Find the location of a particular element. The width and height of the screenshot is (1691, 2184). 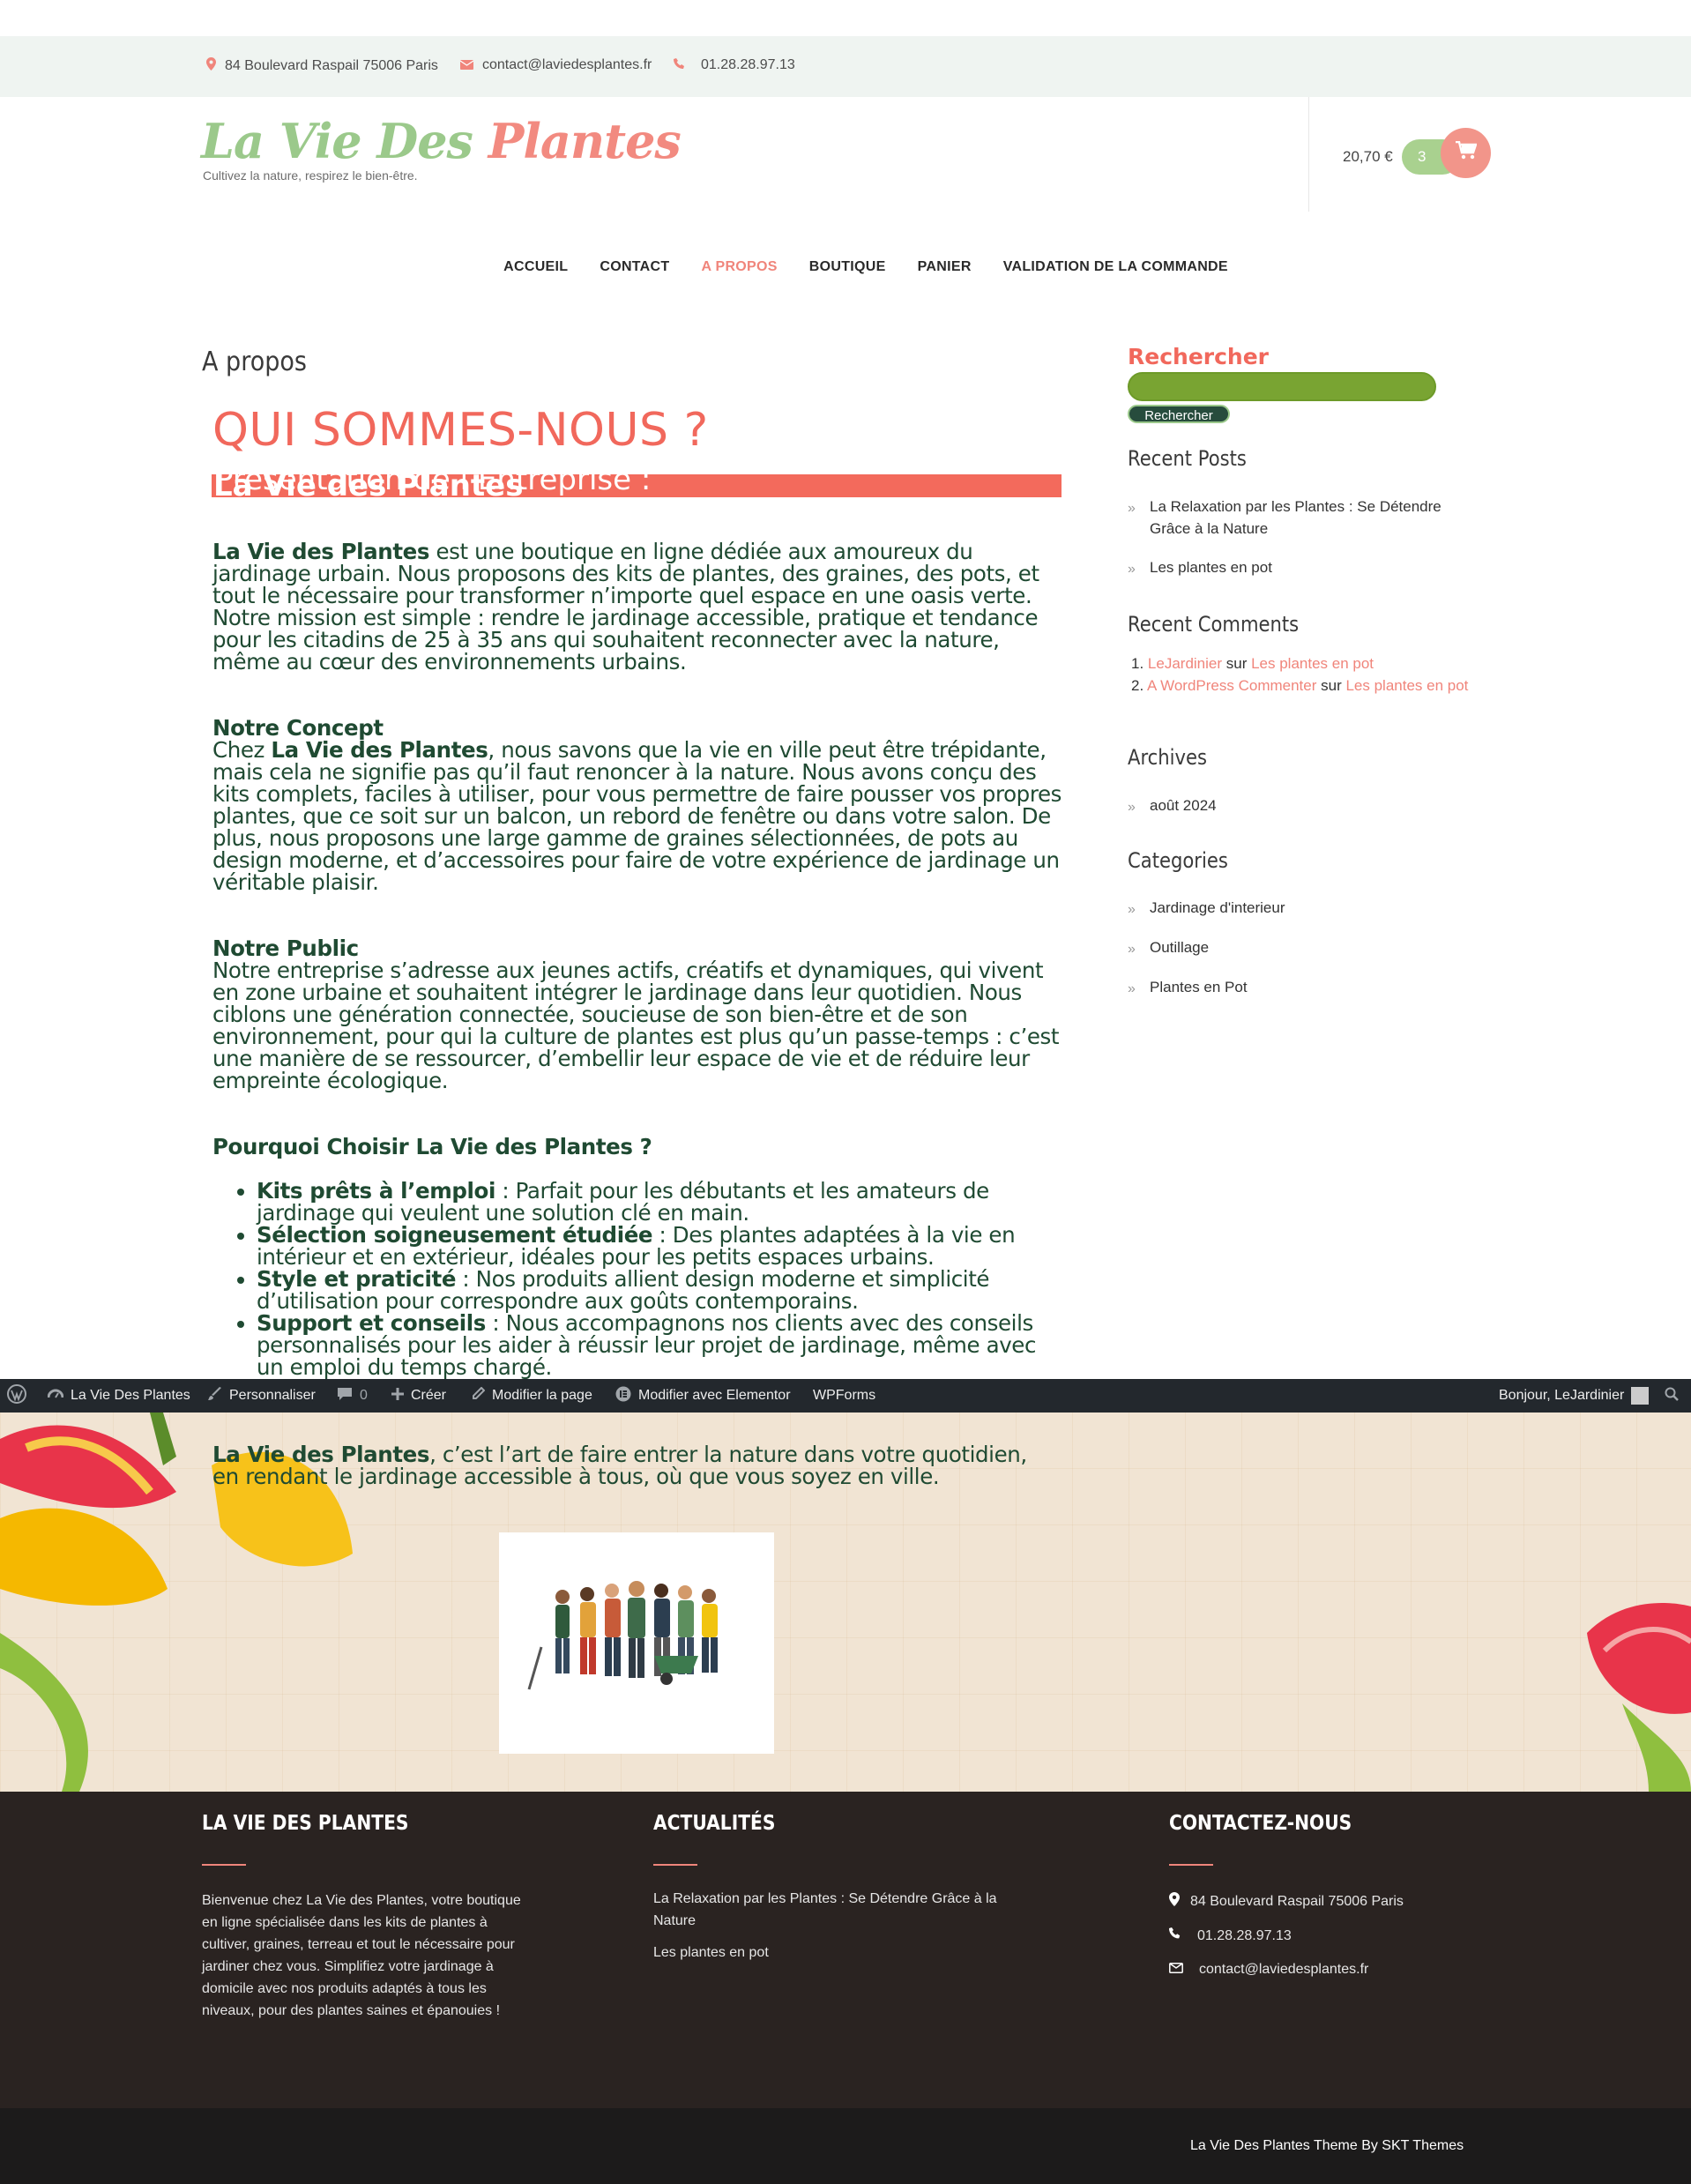

admin-search-button is located at coordinates (1672, 1396).